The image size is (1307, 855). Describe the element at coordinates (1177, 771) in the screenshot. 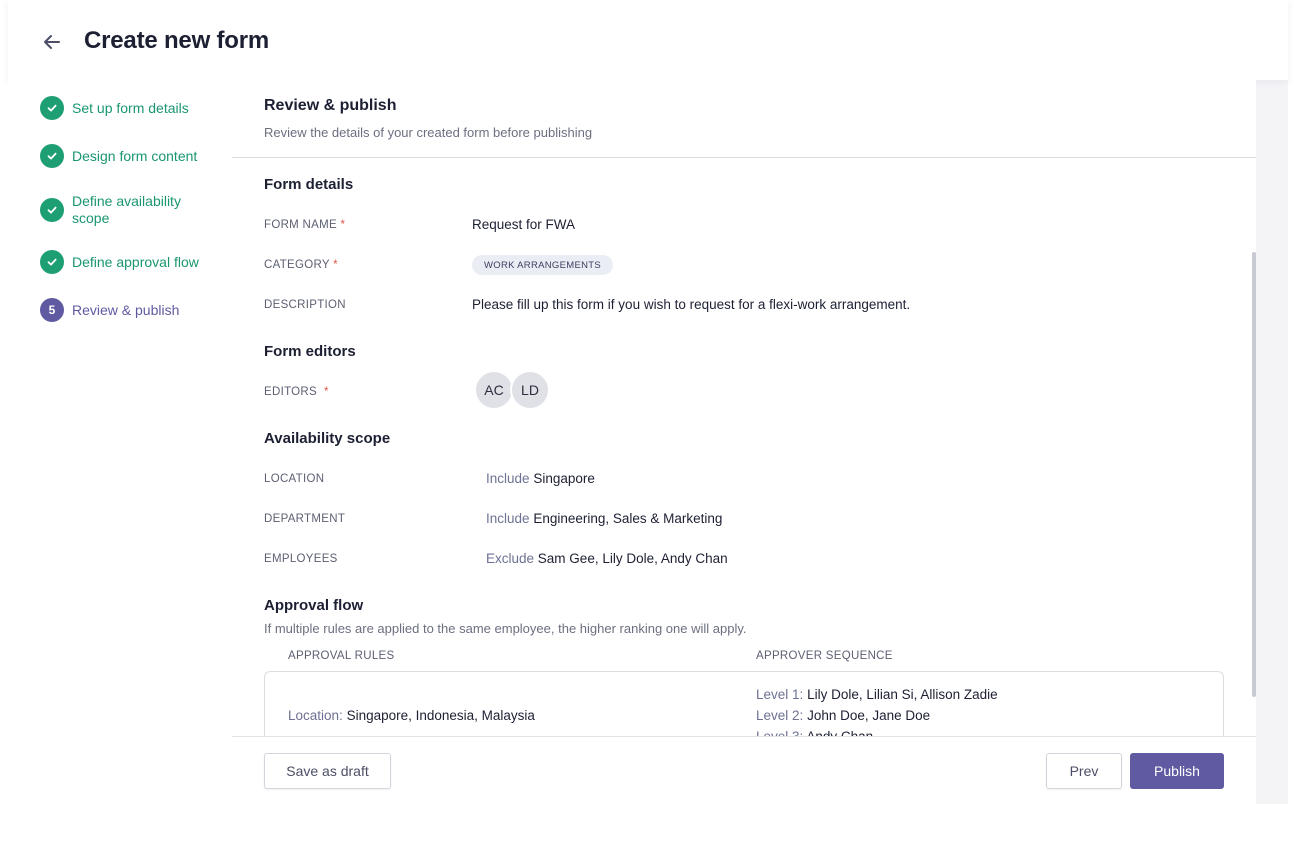

I see `publish-button: Publish` at that location.